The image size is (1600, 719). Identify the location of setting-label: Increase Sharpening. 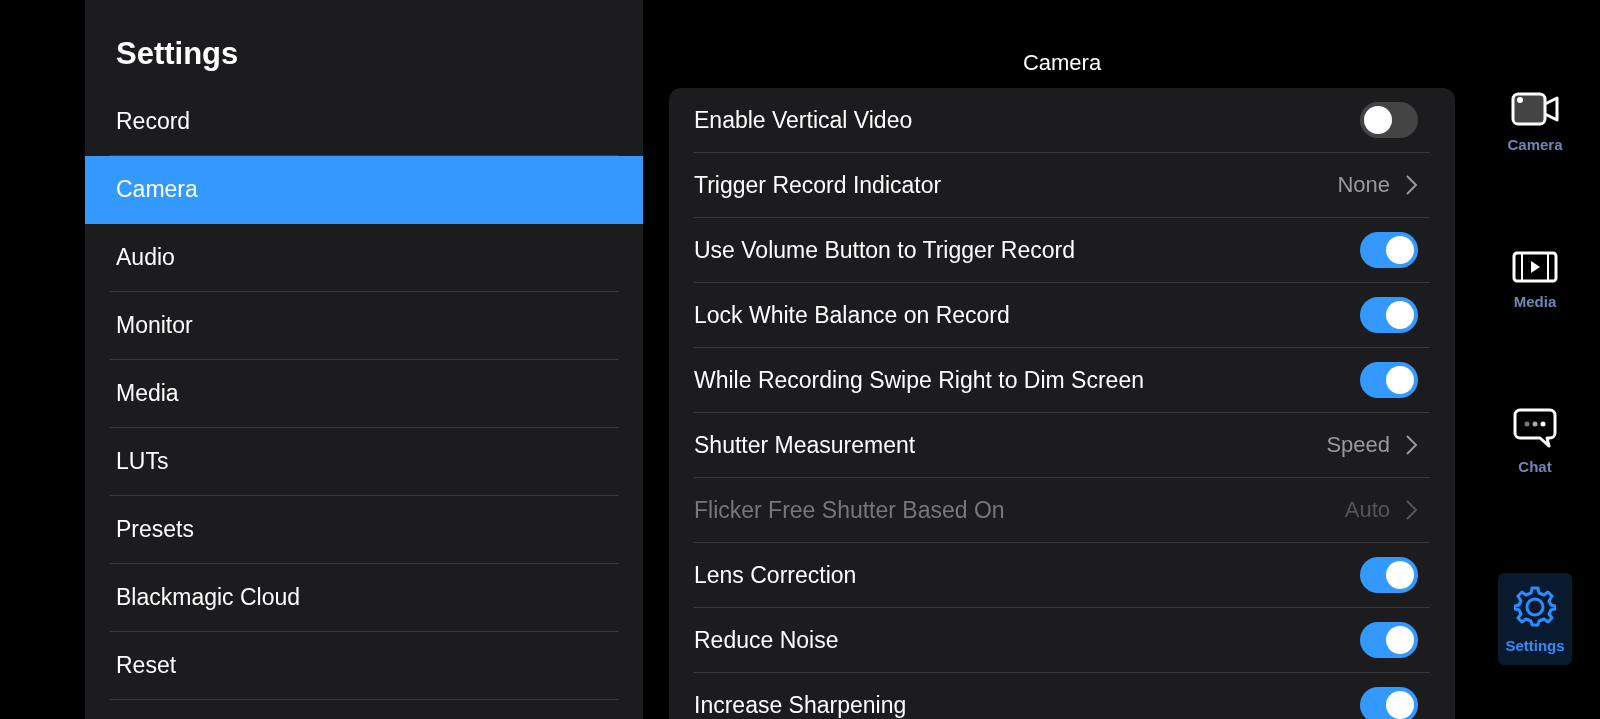
(801, 705).